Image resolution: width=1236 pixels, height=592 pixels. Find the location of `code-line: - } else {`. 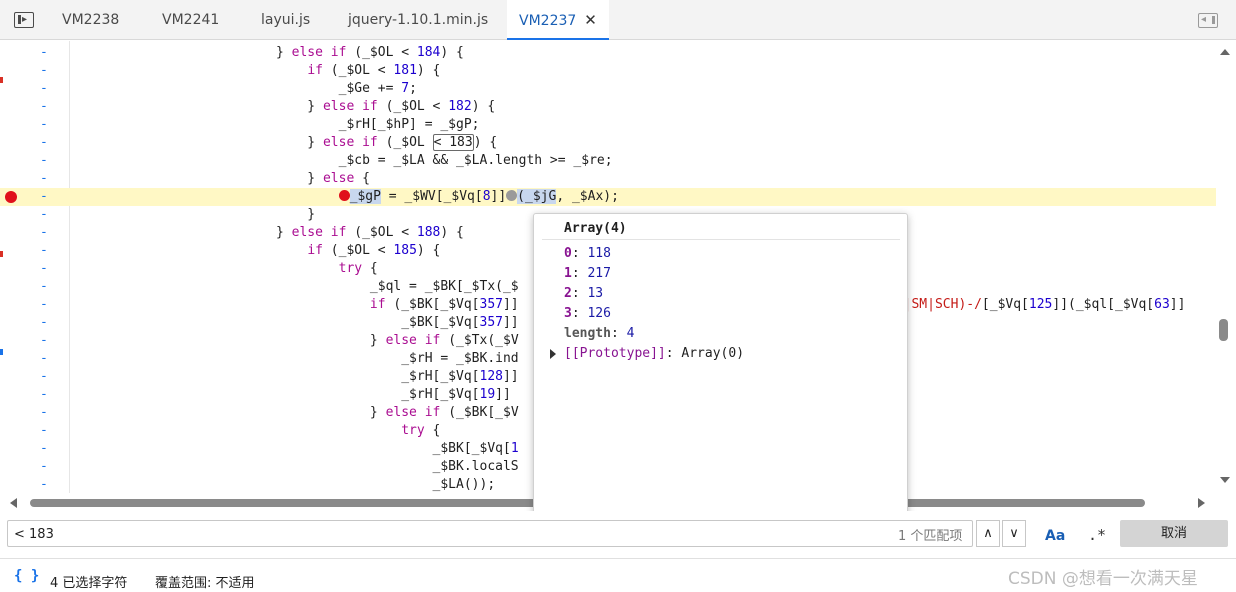

code-line: - } else { is located at coordinates (608, 179).